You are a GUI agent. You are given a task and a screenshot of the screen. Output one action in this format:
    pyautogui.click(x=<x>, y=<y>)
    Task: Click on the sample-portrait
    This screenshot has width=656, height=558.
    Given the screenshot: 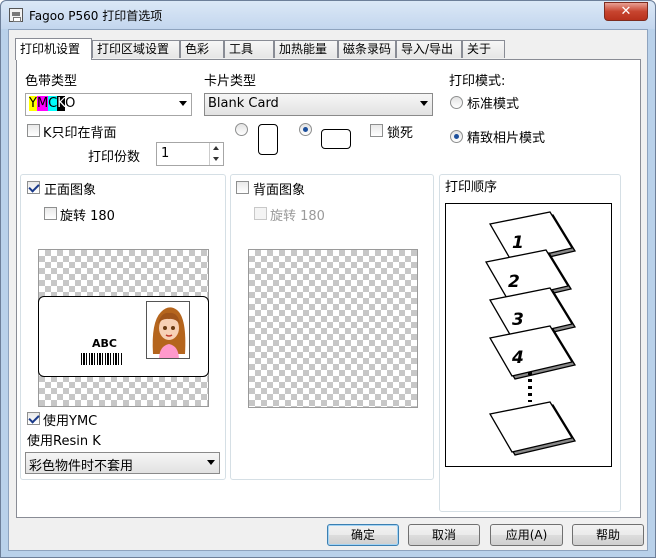 What is the action you would take?
    pyautogui.click(x=168, y=330)
    